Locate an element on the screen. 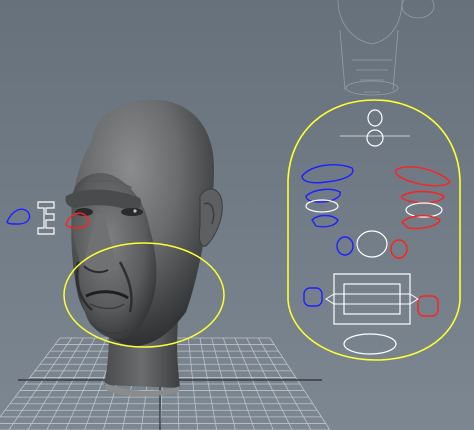 This screenshot has width=474, height=430. head-eye-right is located at coordinates (132, 212).